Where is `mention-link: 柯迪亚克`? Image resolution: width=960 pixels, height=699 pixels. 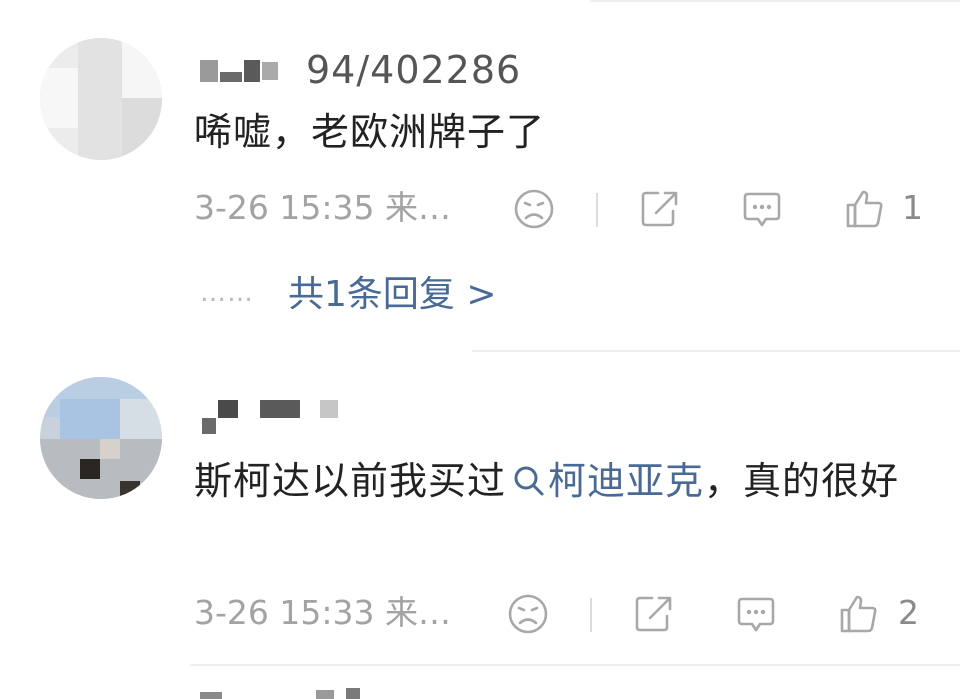 mention-link: 柯迪亚克 is located at coordinates (605, 481).